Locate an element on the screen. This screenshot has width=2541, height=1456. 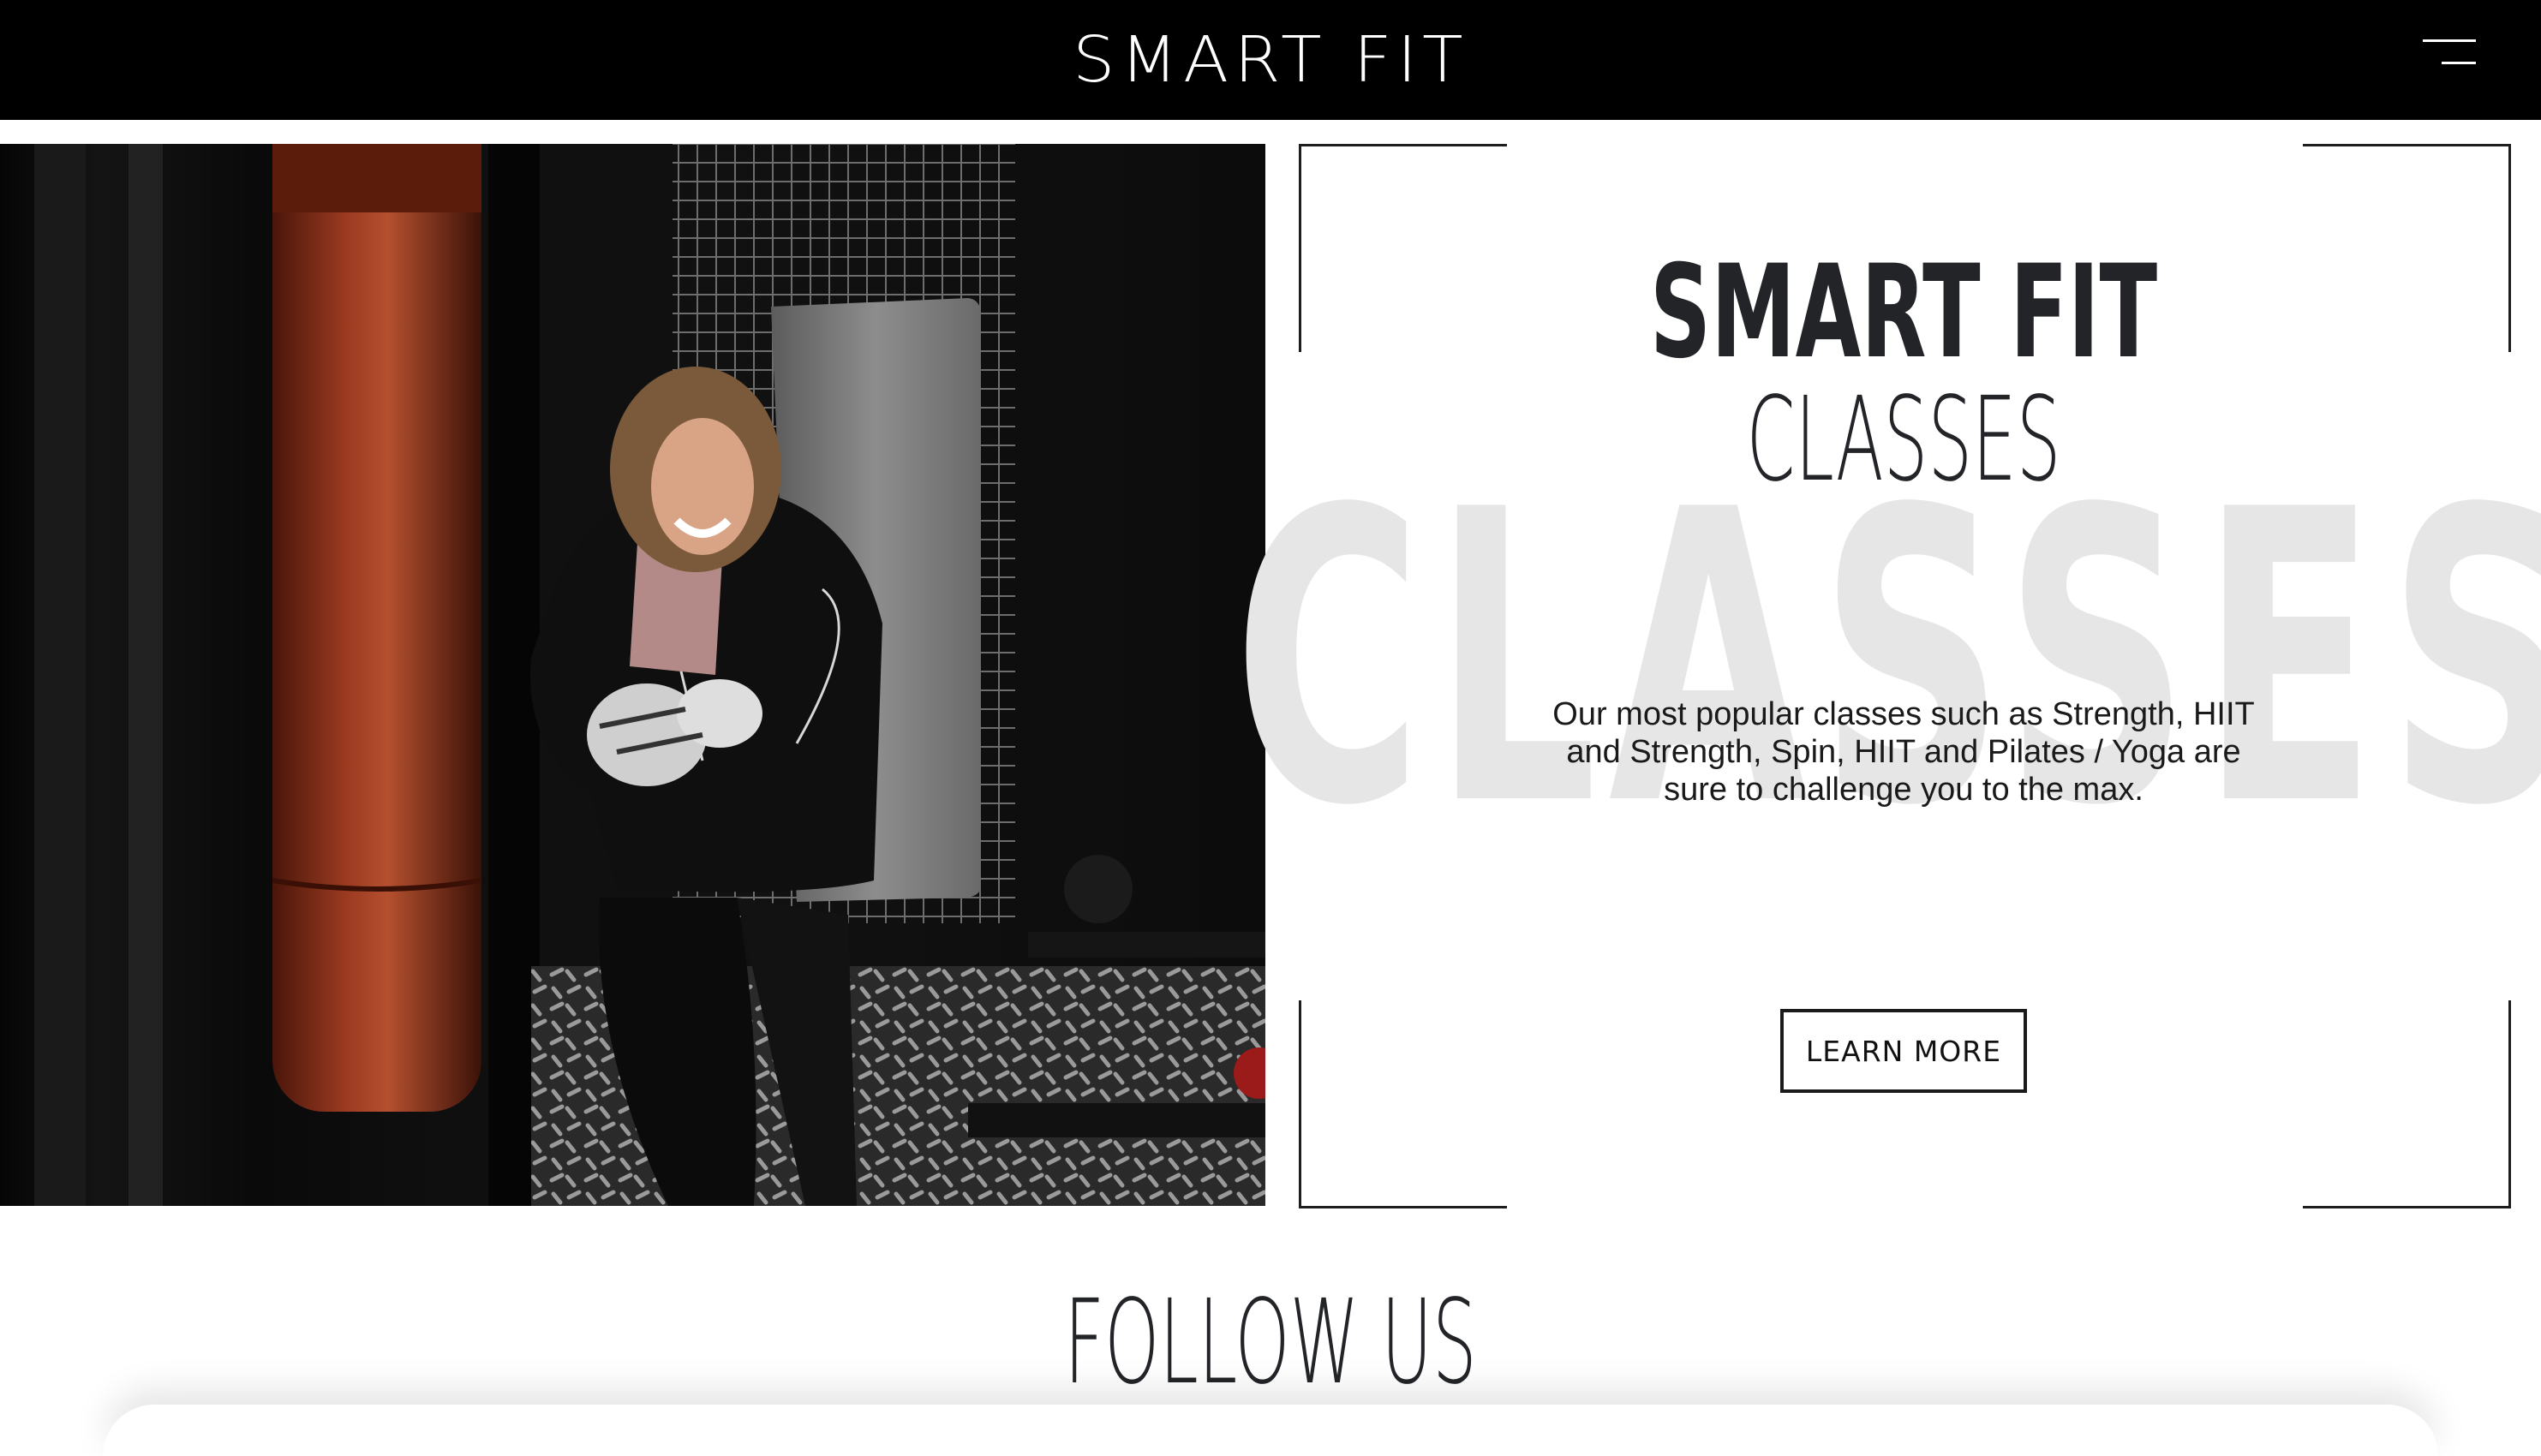
menu-line-top is located at coordinates (2449, 40).